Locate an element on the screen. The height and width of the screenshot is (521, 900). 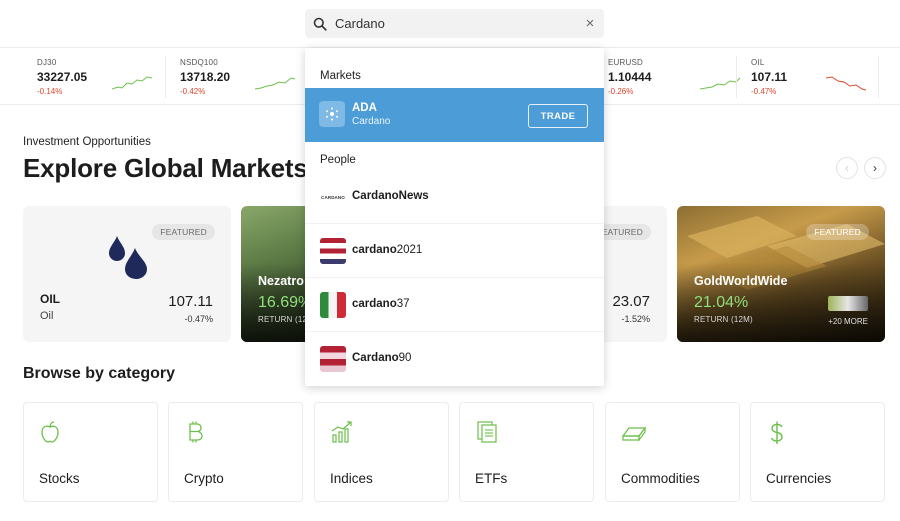
category-label: Indices is located at coordinates (351, 478).